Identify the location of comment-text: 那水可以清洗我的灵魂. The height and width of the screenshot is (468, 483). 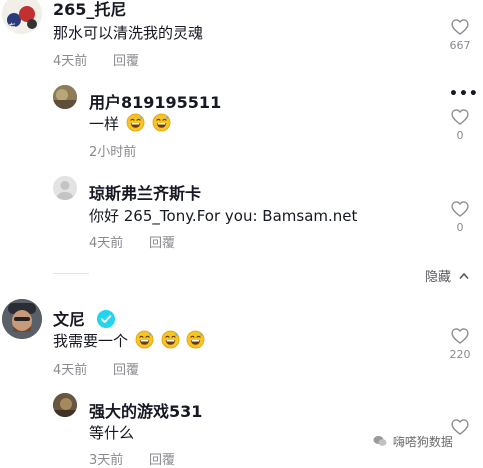
(128, 33).